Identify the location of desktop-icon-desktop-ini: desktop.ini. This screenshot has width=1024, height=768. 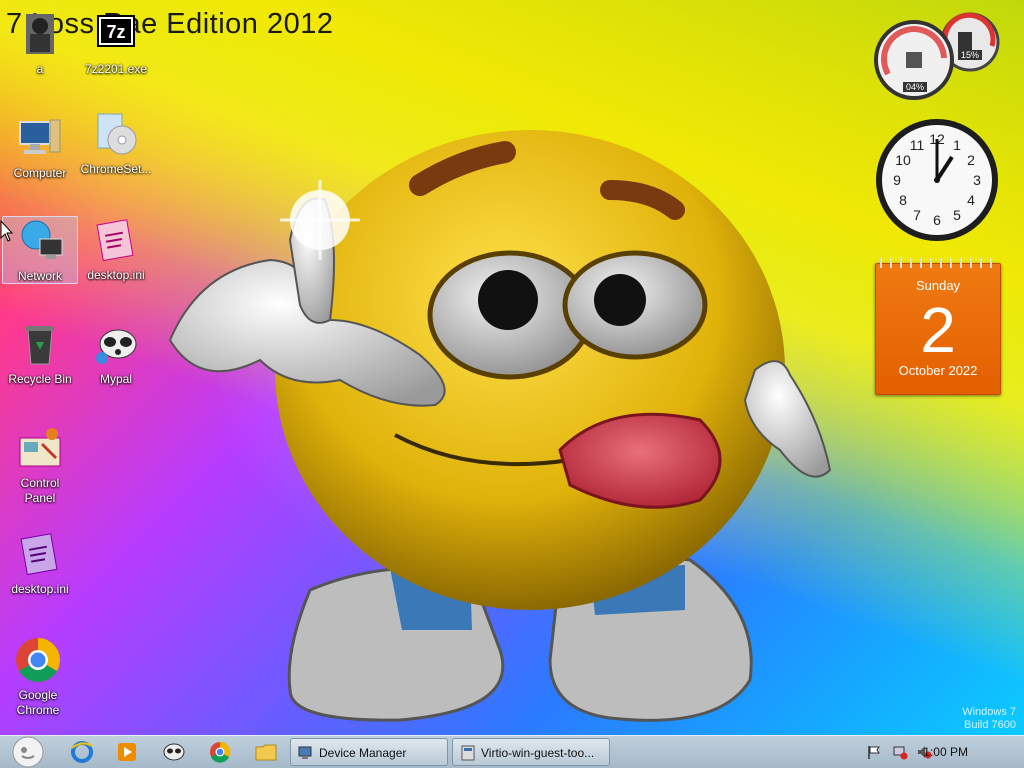
(116, 249).